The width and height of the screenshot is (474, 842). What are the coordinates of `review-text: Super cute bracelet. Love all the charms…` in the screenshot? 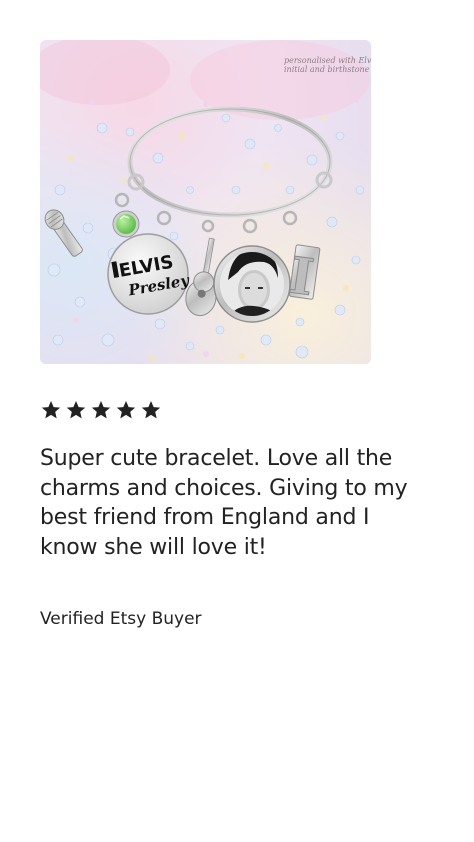 It's located at (224, 503).